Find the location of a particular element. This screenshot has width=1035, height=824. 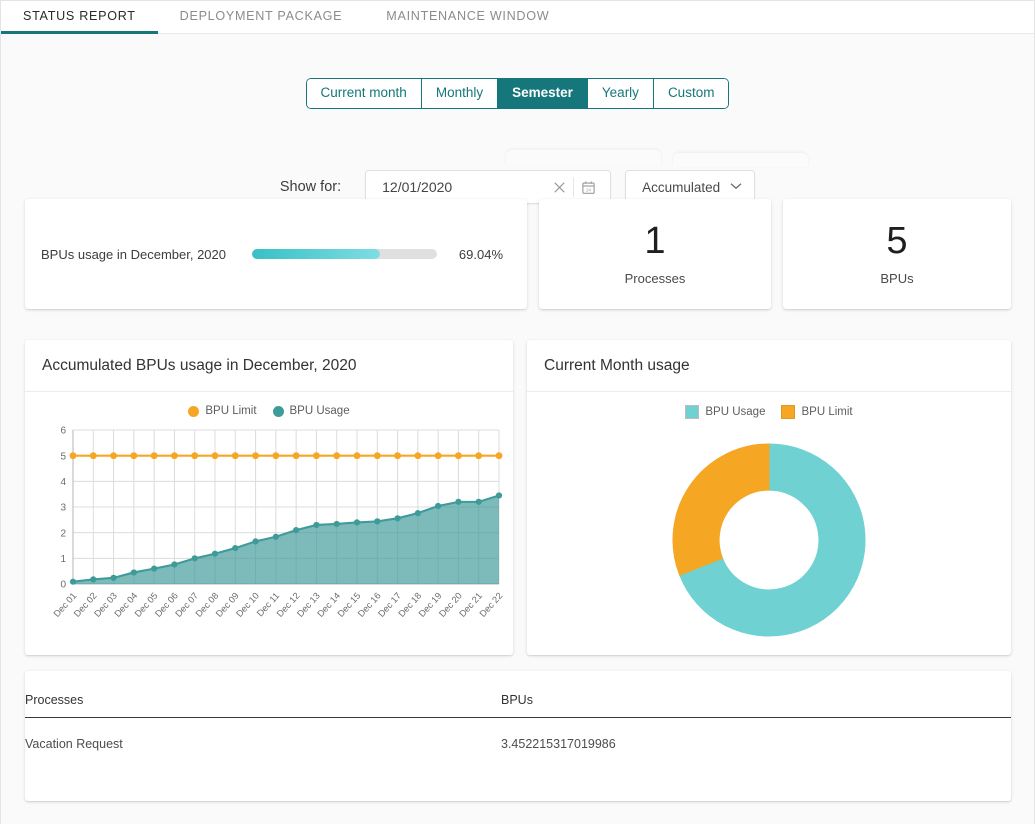

period-current-month-label: Current month is located at coordinates (363, 92).